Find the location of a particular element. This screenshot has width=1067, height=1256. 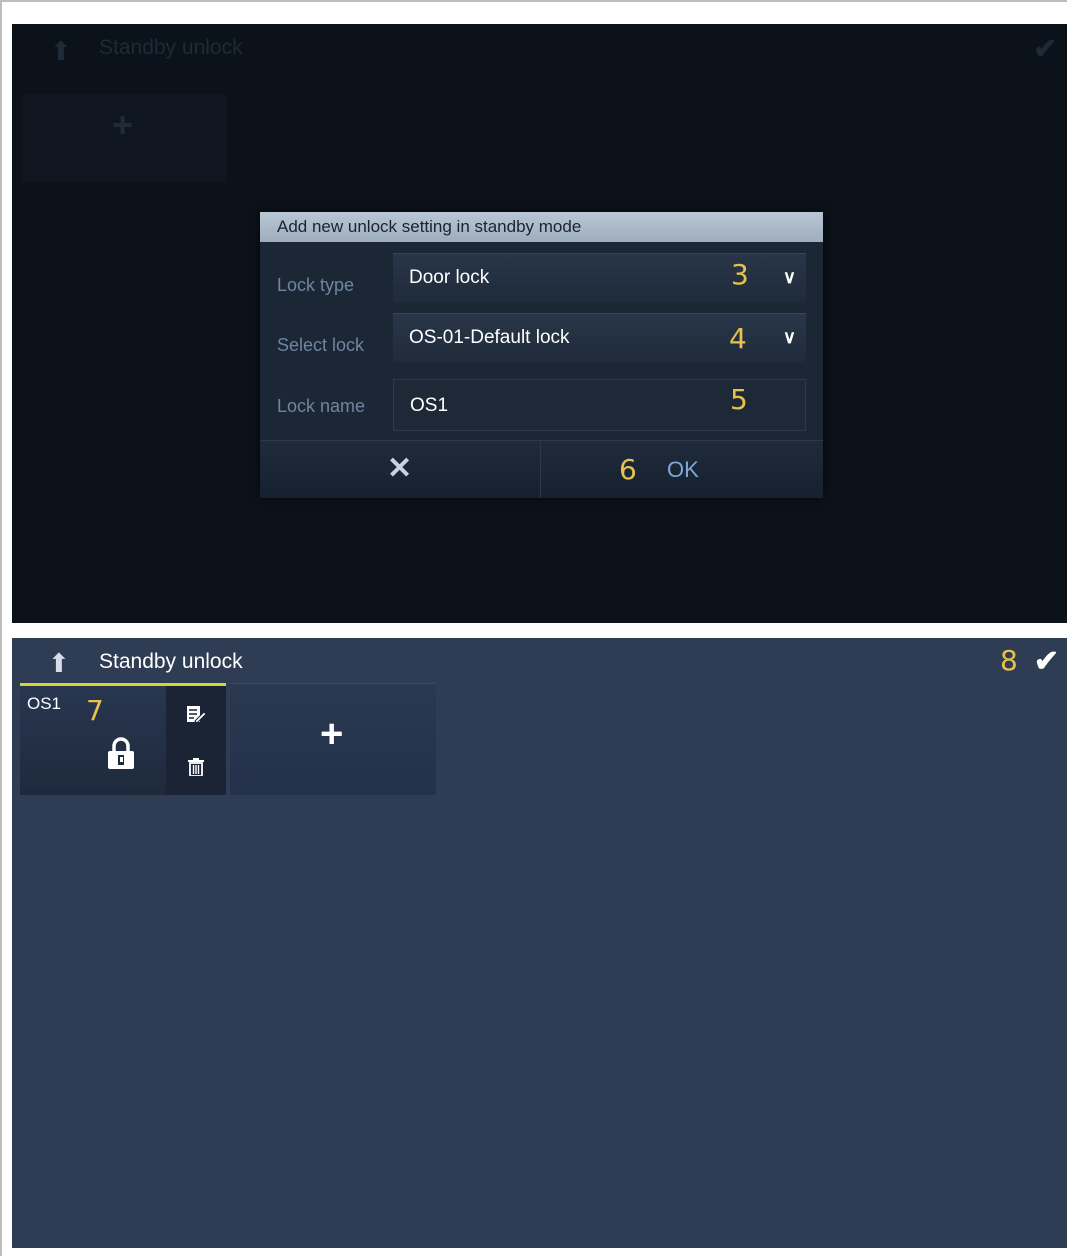

padlock-icon is located at coordinates (121, 755).